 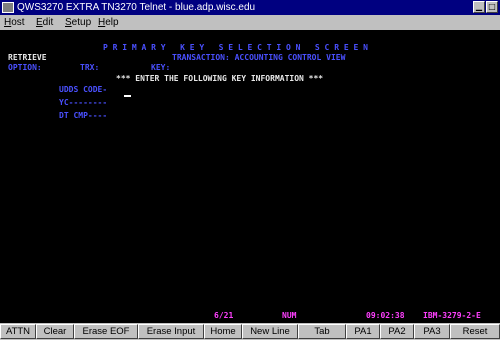 I want to click on terminal-app-icon, so click(x=8, y=7).